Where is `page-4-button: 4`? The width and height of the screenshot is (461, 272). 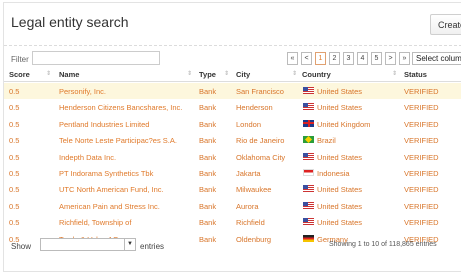 page-4-button: 4 is located at coordinates (362, 58).